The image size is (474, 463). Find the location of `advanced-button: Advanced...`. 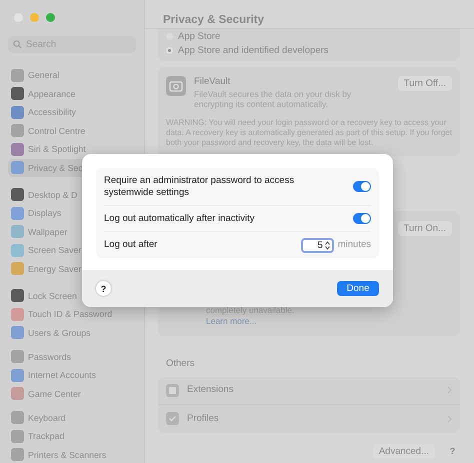

advanced-button: Advanced... is located at coordinates (403, 451).